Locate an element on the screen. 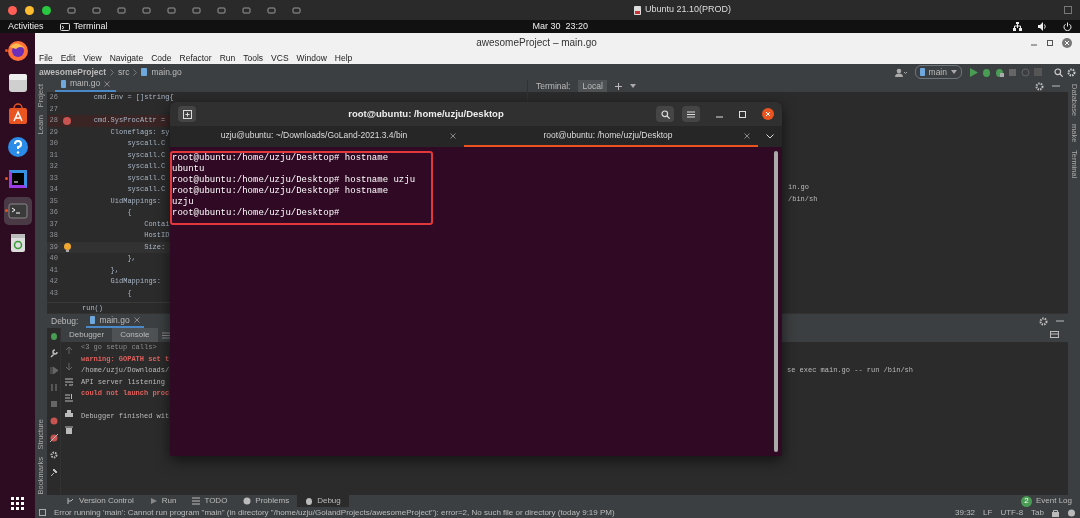  lightbulb-icon is located at coordinates (67, 247).